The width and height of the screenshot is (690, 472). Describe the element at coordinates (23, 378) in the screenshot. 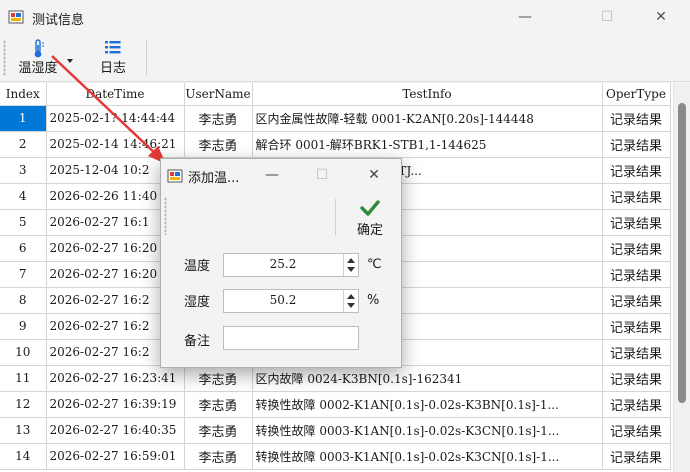

I see `cell-index: 11` at that location.